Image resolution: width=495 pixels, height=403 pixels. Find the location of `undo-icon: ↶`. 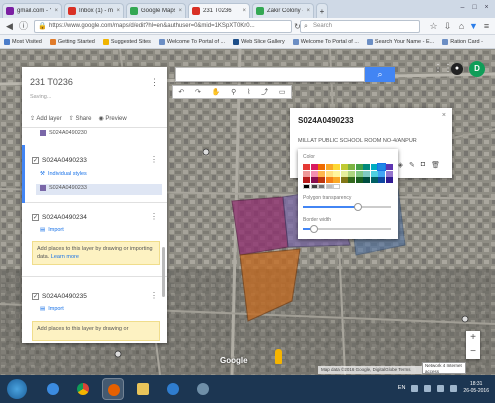

undo-icon: ↶ is located at coordinates (181, 92).